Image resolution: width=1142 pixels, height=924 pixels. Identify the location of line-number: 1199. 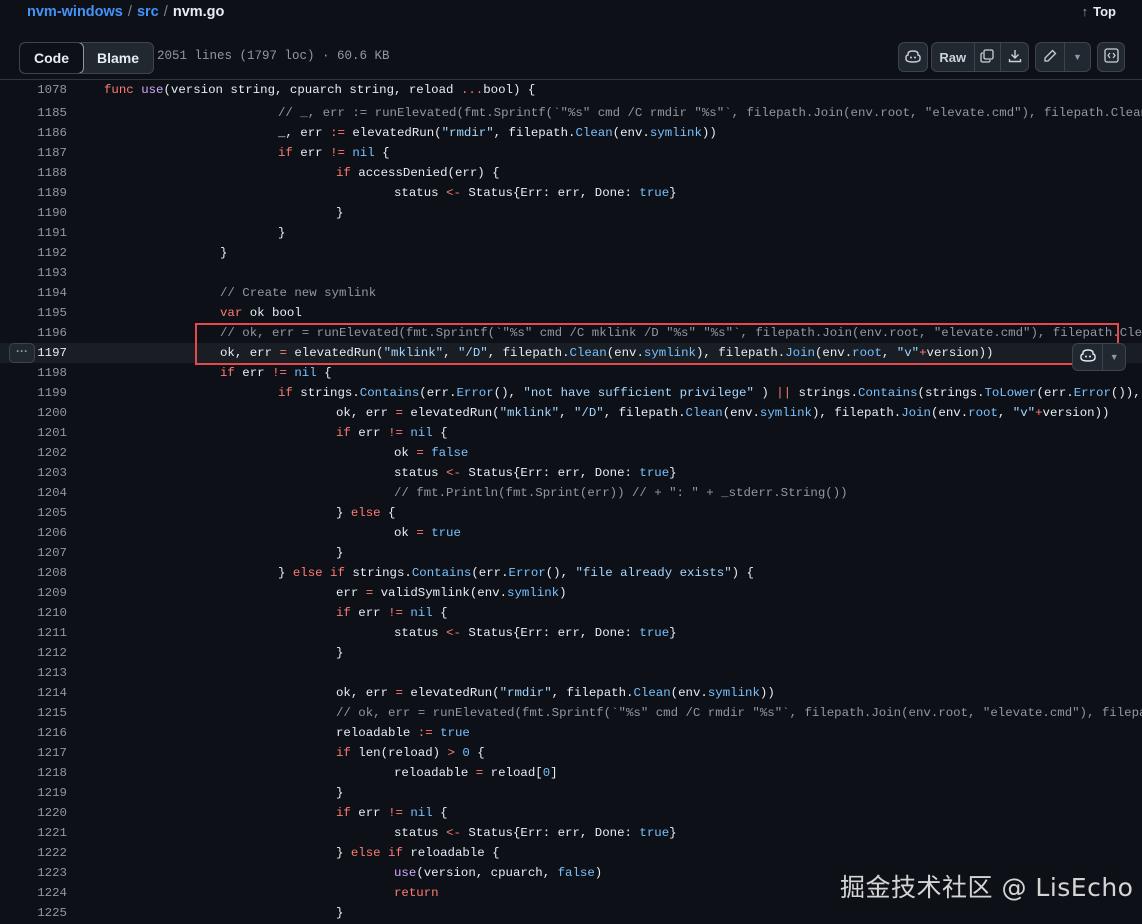
(33, 393).